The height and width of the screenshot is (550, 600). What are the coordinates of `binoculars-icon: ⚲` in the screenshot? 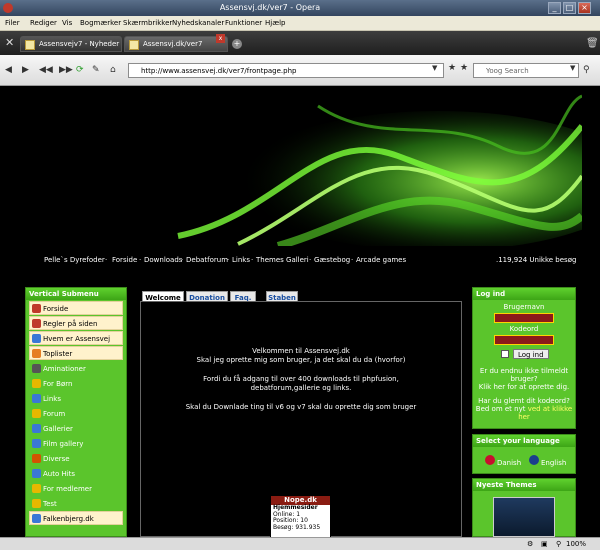 It's located at (586, 70).